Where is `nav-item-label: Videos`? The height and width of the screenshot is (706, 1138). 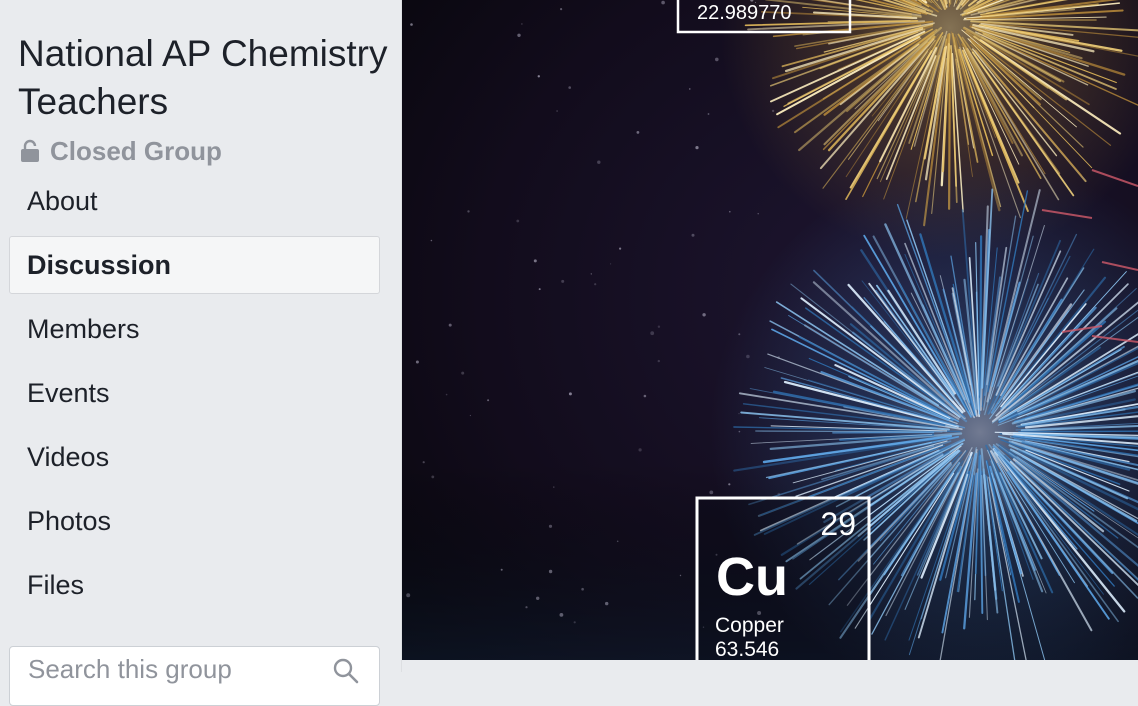 nav-item-label: Videos is located at coordinates (68, 457).